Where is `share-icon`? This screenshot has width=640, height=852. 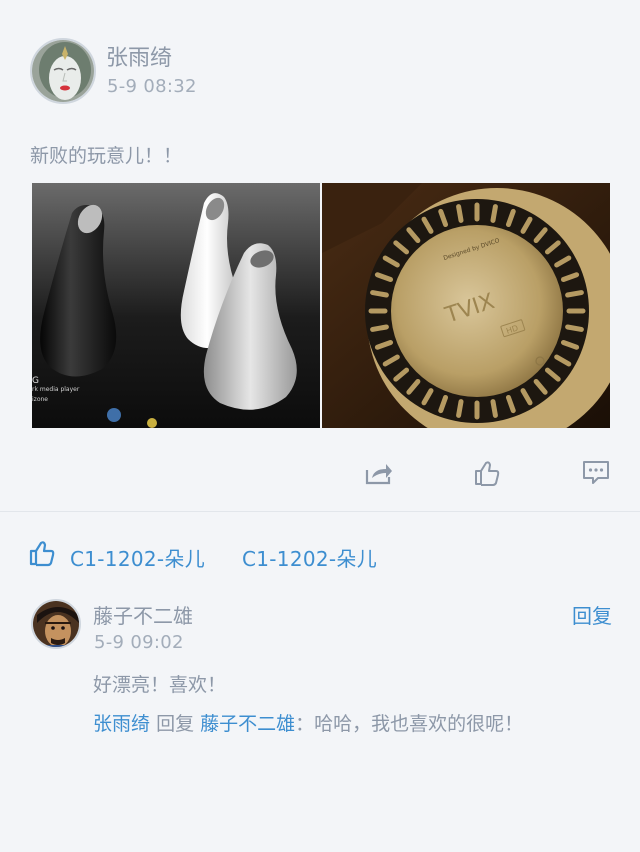 share-icon is located at coordinates (378, 474).